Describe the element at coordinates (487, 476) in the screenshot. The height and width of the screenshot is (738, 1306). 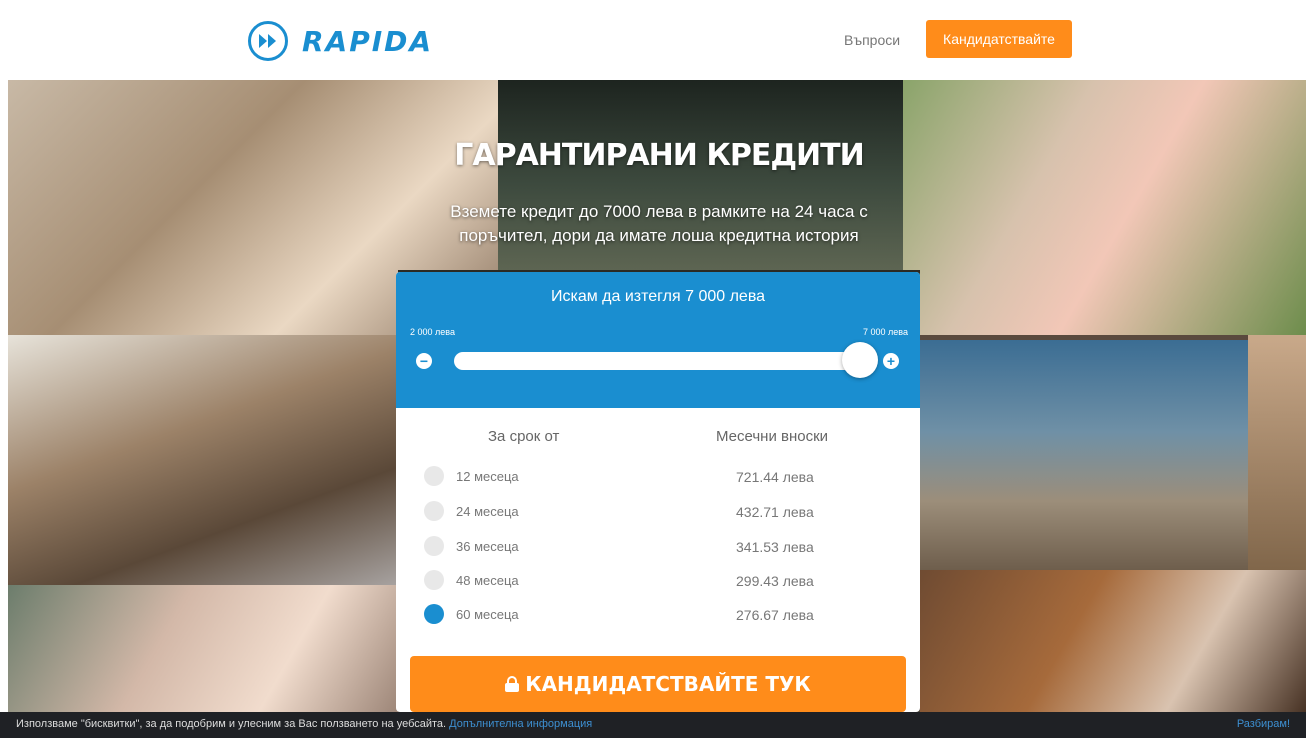
I see `term-label: 12 месеца` at that location.